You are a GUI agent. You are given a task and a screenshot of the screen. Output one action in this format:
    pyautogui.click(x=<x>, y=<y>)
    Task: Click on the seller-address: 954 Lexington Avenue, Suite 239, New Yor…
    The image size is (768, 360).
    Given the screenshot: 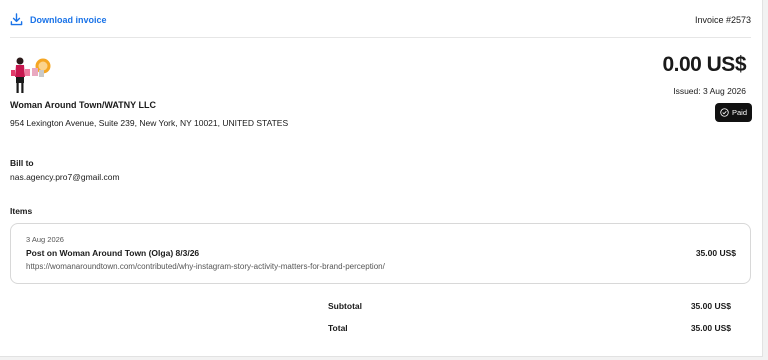 What is the action you would take?
    pyautogui.click(x=149, y=123)
    